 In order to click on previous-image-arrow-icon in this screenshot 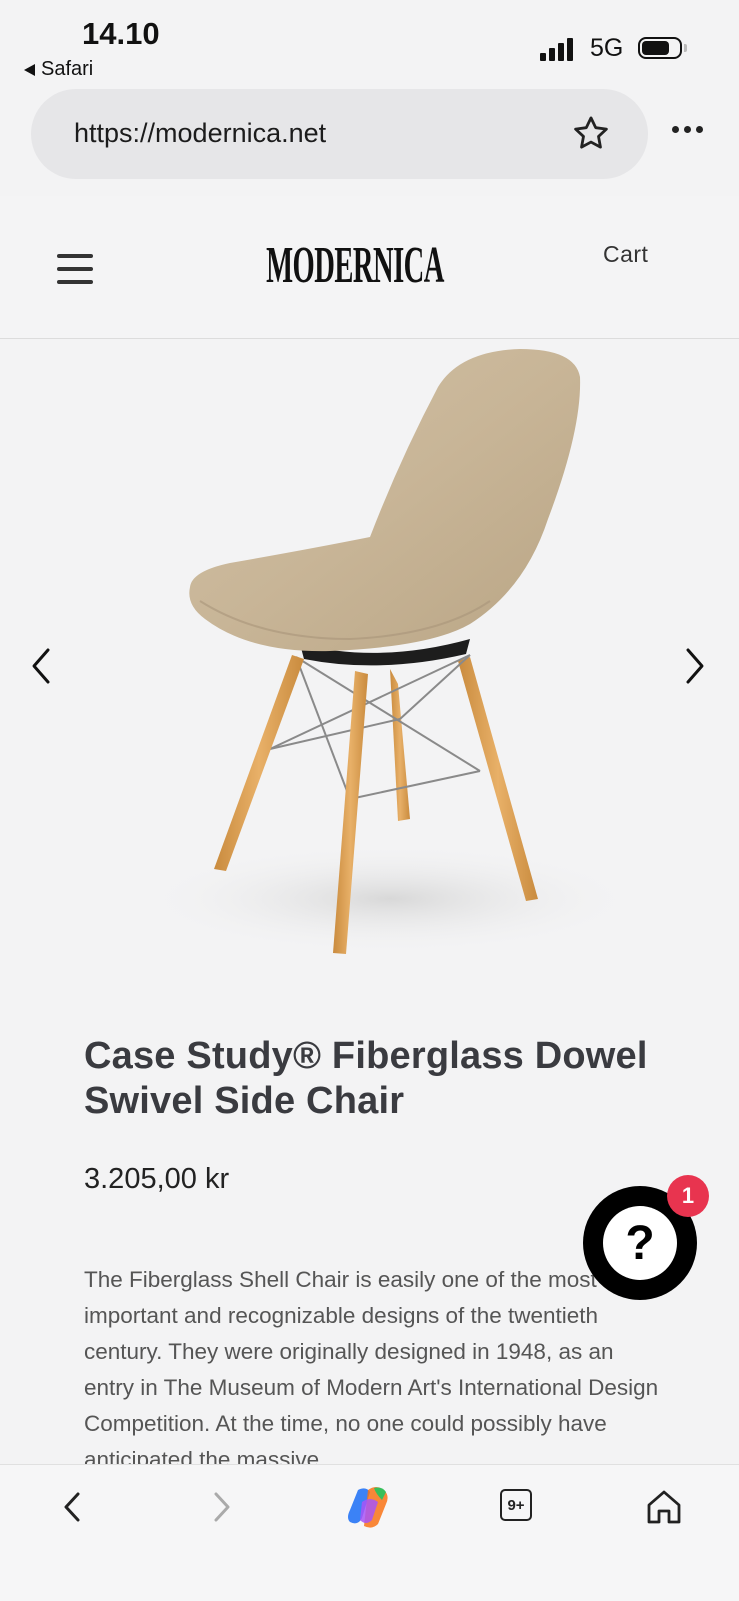, I will do `click(44, 666)`.